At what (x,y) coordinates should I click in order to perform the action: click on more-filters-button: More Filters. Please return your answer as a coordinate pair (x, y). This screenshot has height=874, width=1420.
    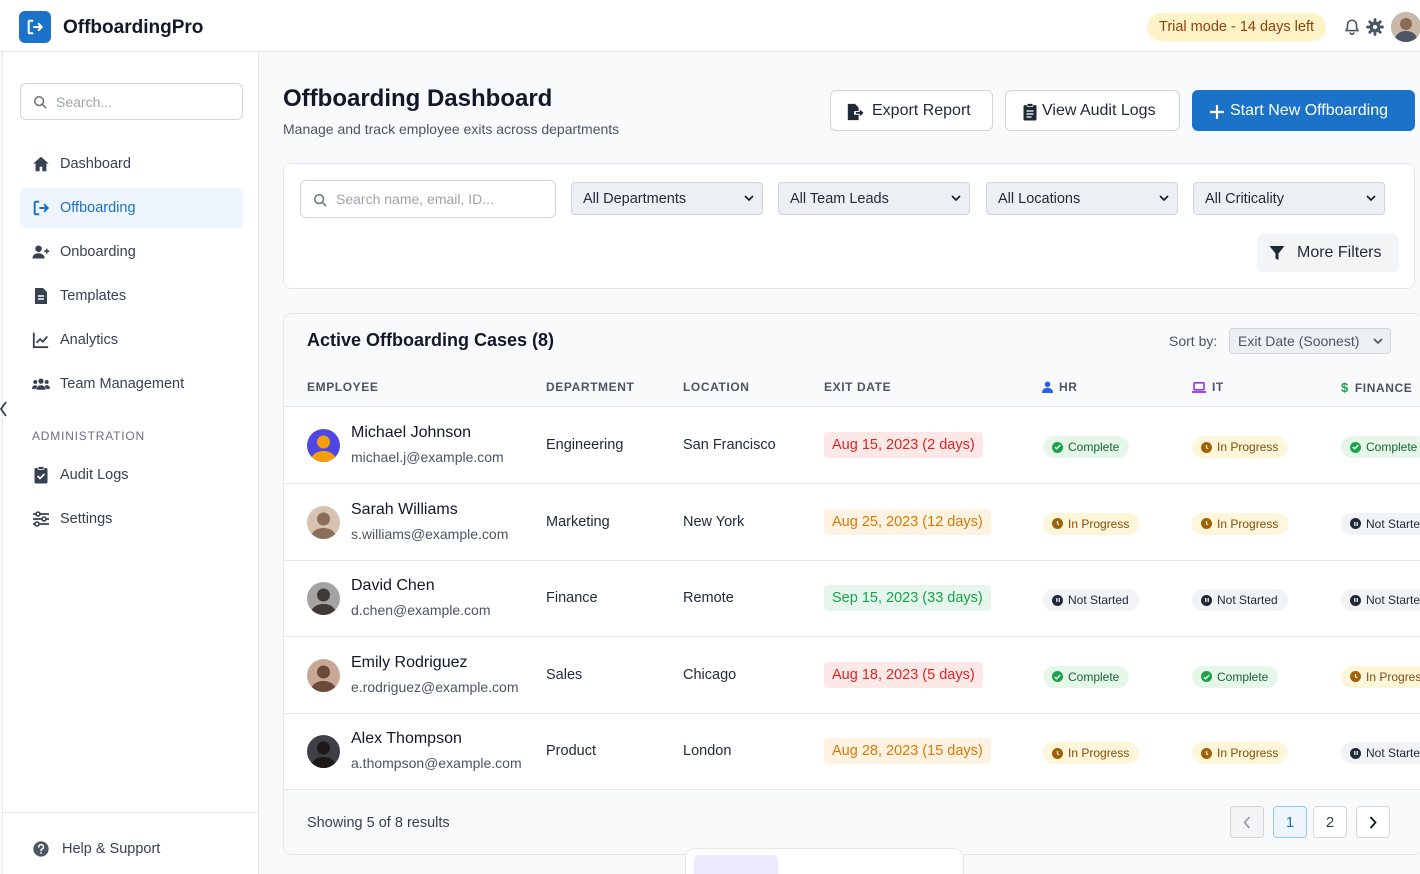
    Looking at the image, I should click on (1328, 253).